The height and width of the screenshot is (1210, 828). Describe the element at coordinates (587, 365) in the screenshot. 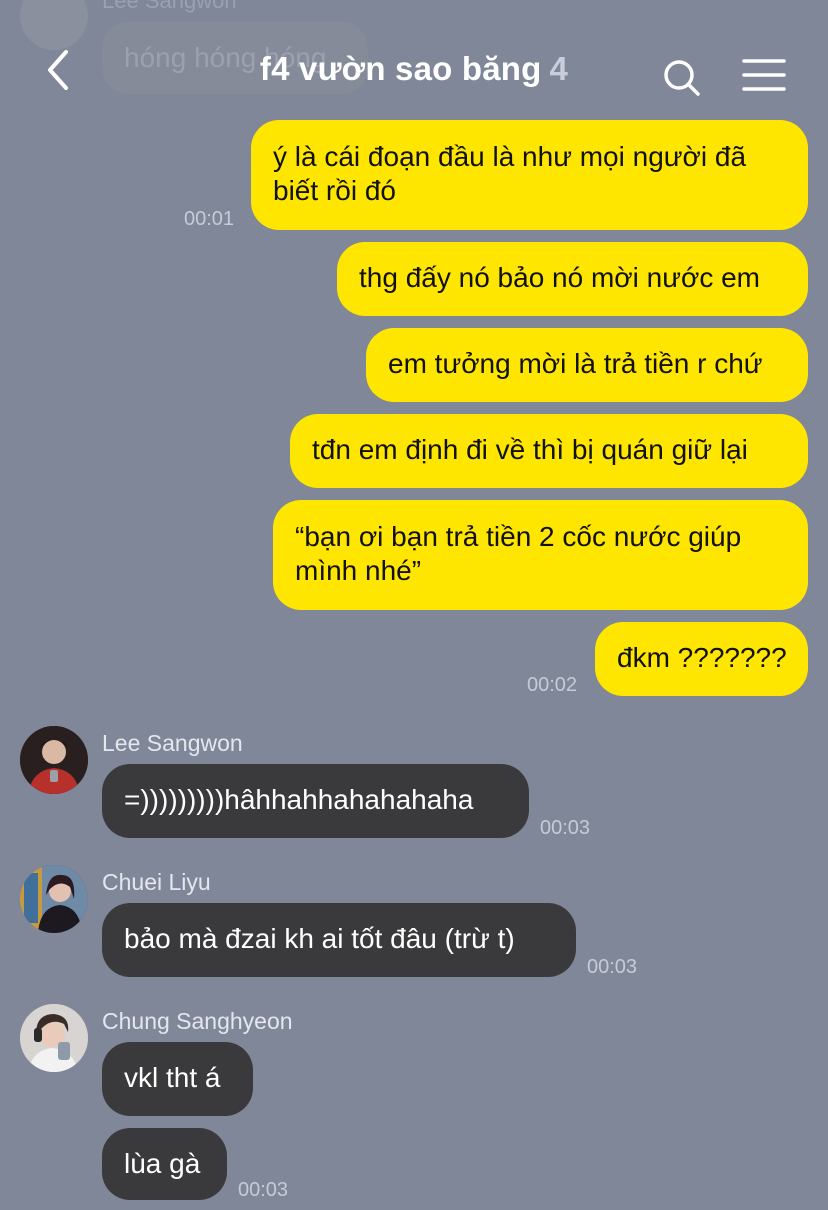

I see `outgoing-message: em tưởng mời là trả tiền r chứ` at that location.